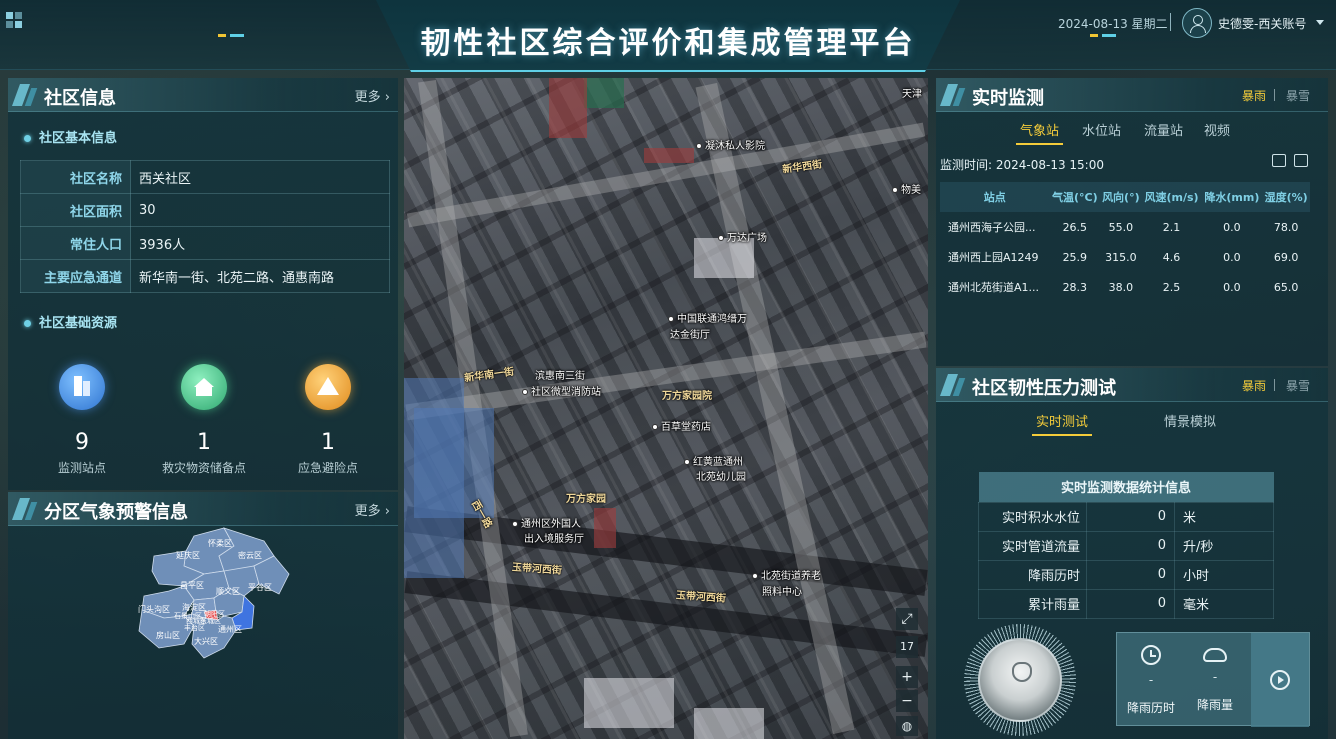 Image resolution: width=1336 pixels, height=739 pixels. Describe the element at coordinates (168, 635) in the screenshot. I see `district-label: 房山区` at that location.